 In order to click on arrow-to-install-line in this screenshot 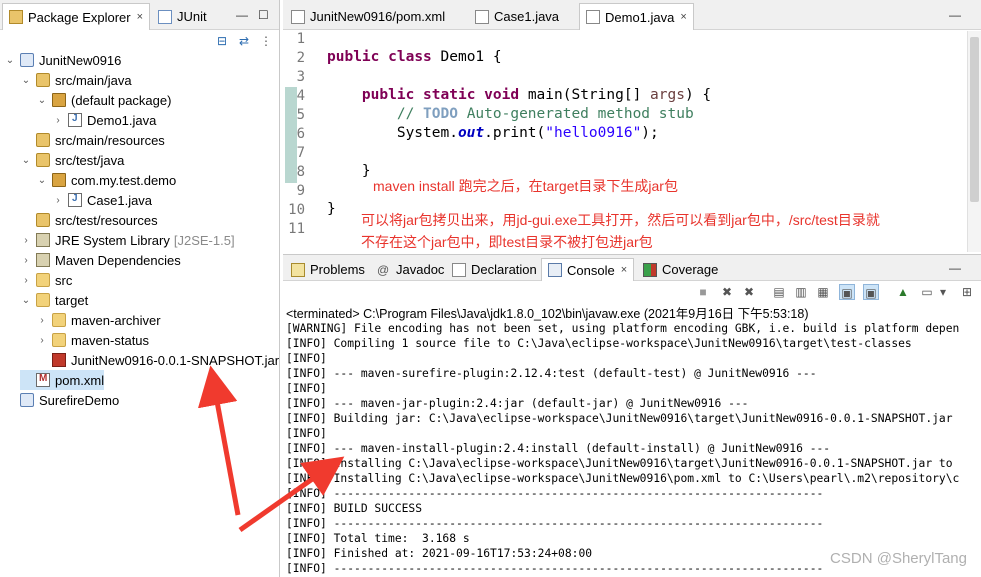, I will do `click(291, 494)`.